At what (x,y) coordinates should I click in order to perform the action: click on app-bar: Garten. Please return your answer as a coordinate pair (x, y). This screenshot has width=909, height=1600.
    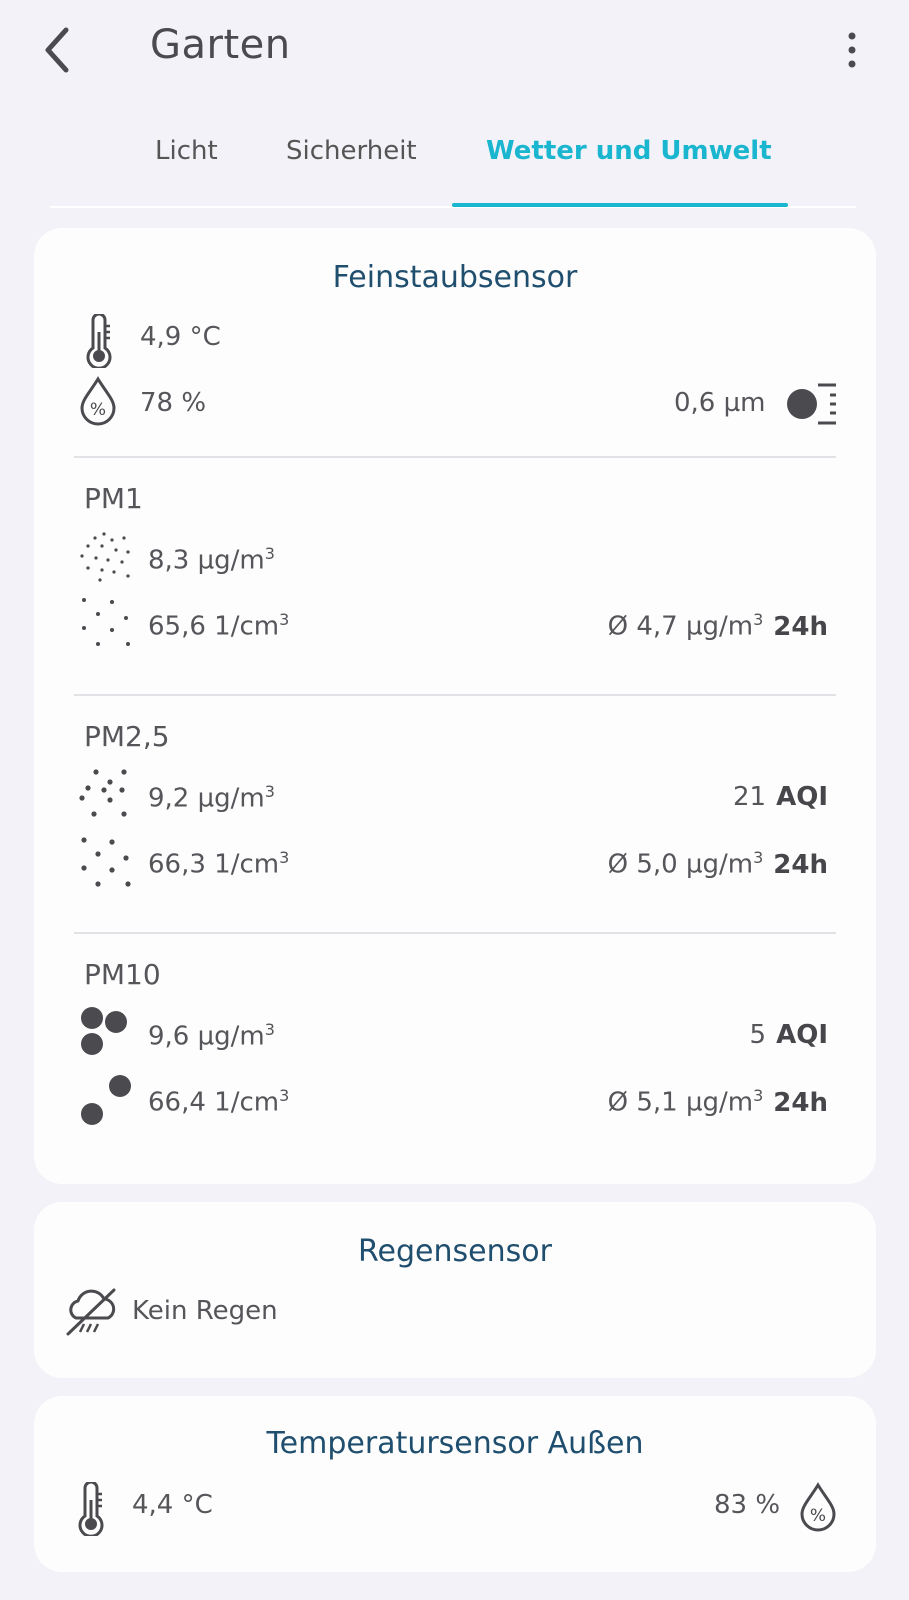
    Looking at the image, I should click on (454, 50).